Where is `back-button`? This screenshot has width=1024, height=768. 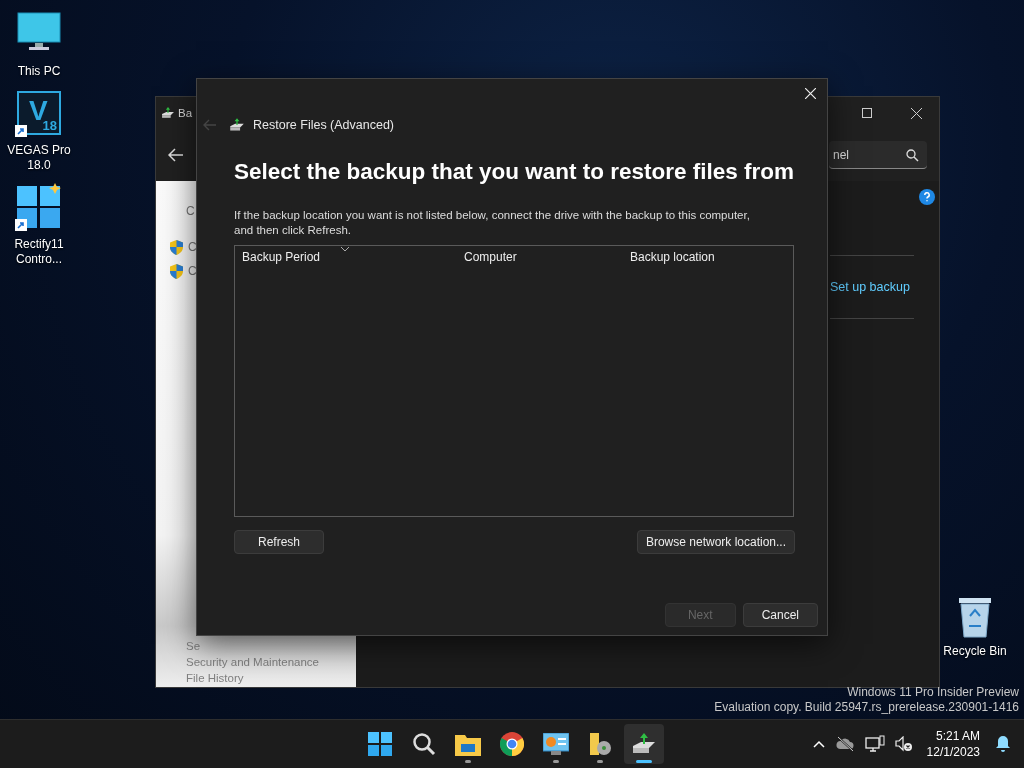 back-button is located at coordinates (177, 155).